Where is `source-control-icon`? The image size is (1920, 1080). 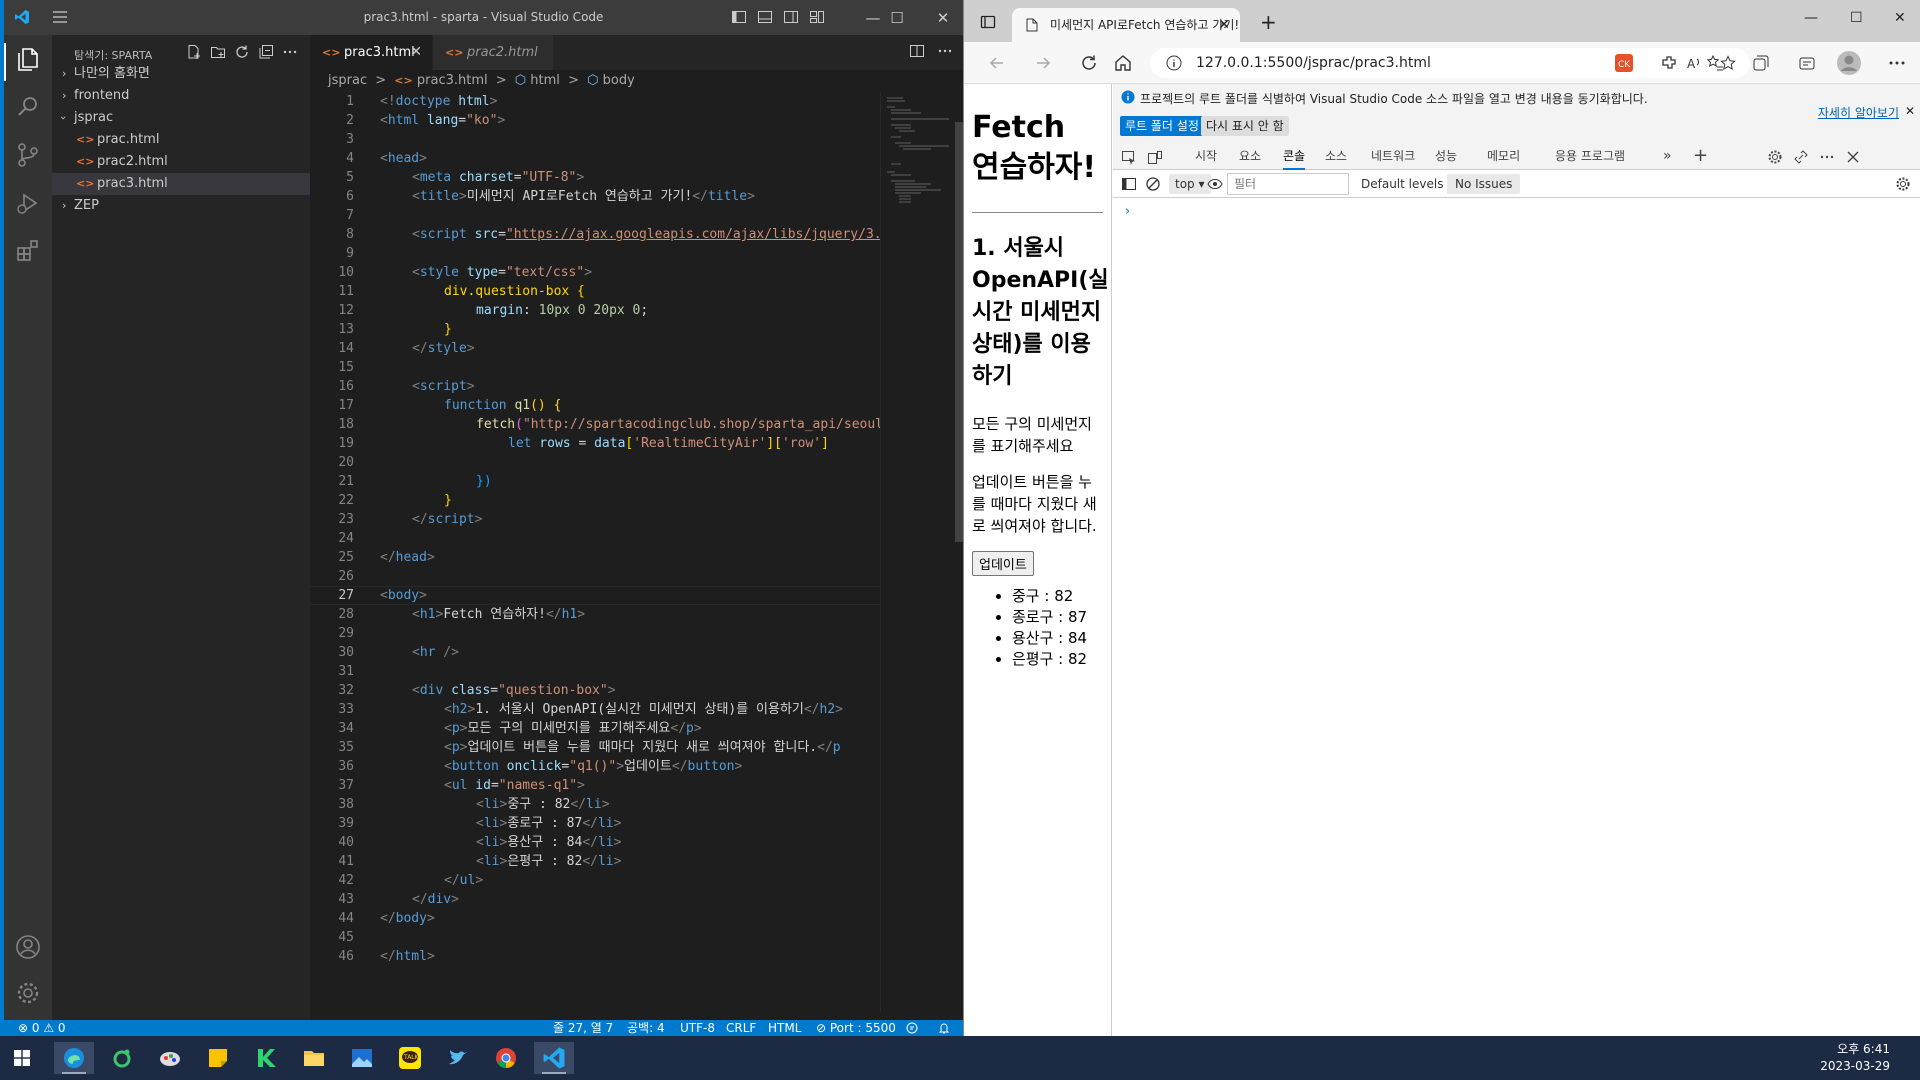 source-control-icon is located at coordinates (28, 155).